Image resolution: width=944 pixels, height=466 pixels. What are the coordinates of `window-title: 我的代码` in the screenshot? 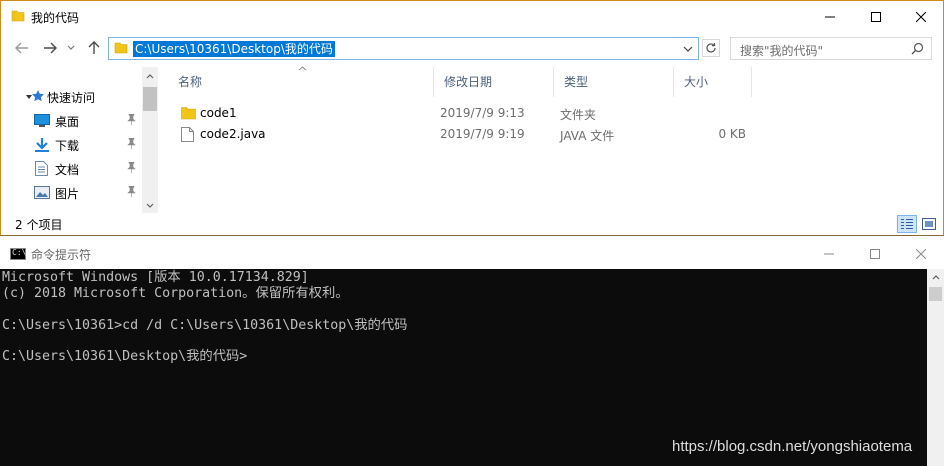 It's located at (55, 18).